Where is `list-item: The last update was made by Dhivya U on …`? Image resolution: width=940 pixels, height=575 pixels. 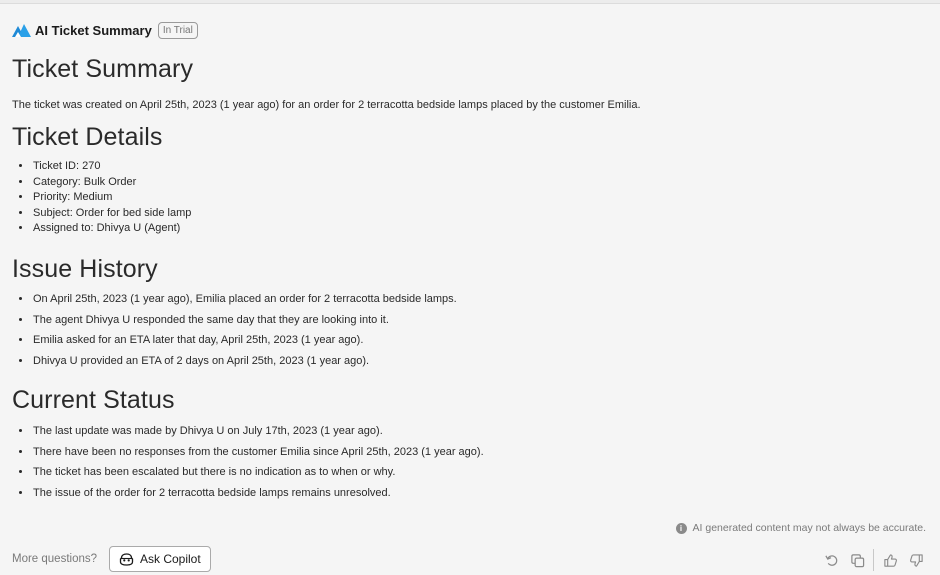
list-item: The last update was made by Dhivya U on … is located at coordinates (258, 431).